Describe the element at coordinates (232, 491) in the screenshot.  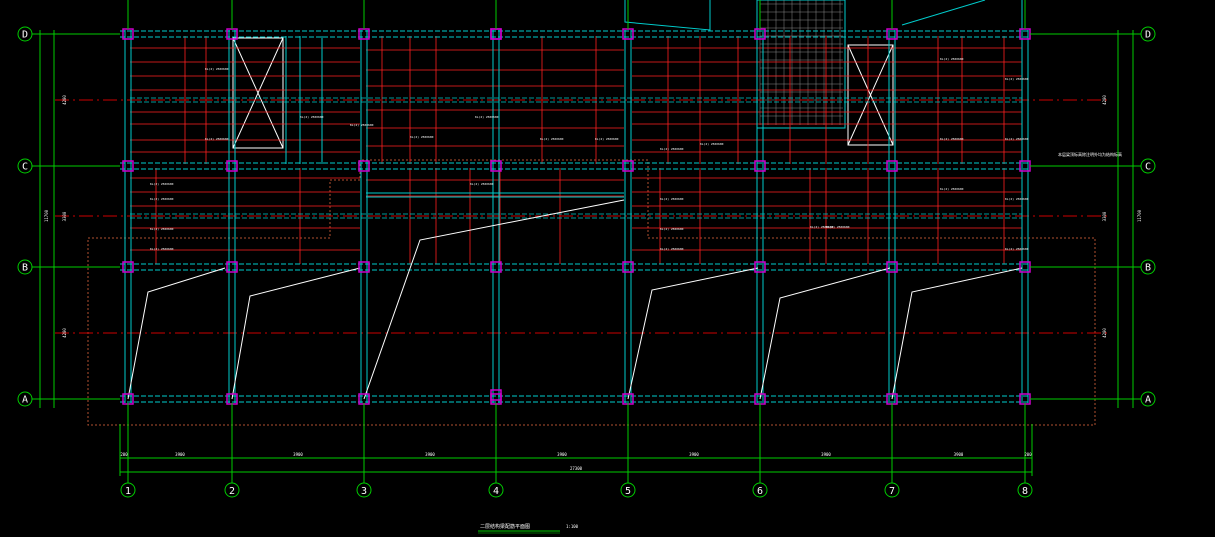
I see `axis-label: 2` at that location.